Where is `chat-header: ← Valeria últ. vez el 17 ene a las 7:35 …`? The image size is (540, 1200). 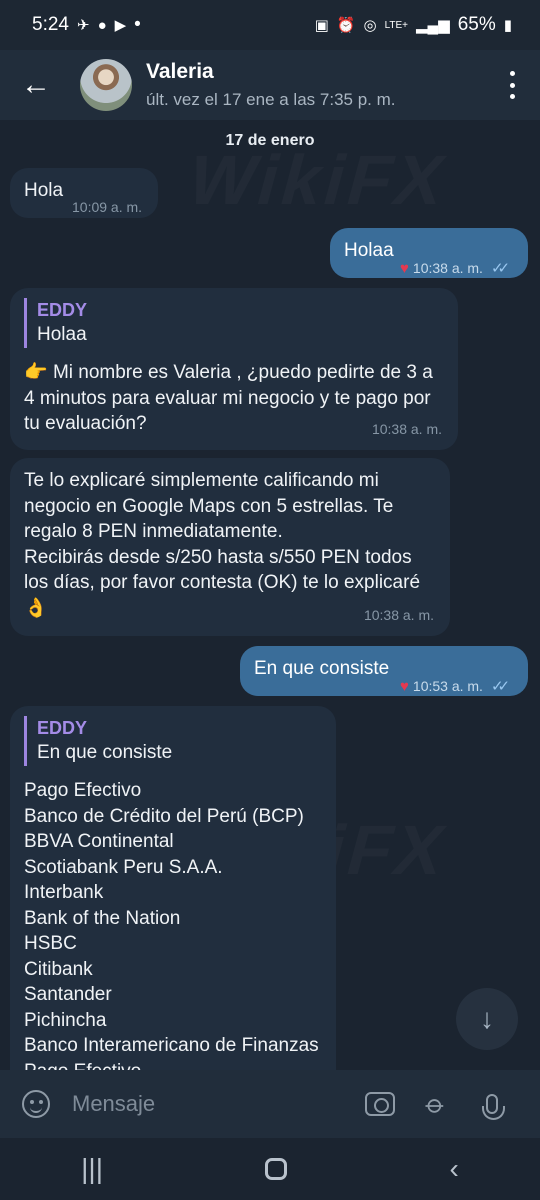 chat-header: ← Valeria últ. vez el 17 ene a las 7:35 … is located at coordinates (270, 85).